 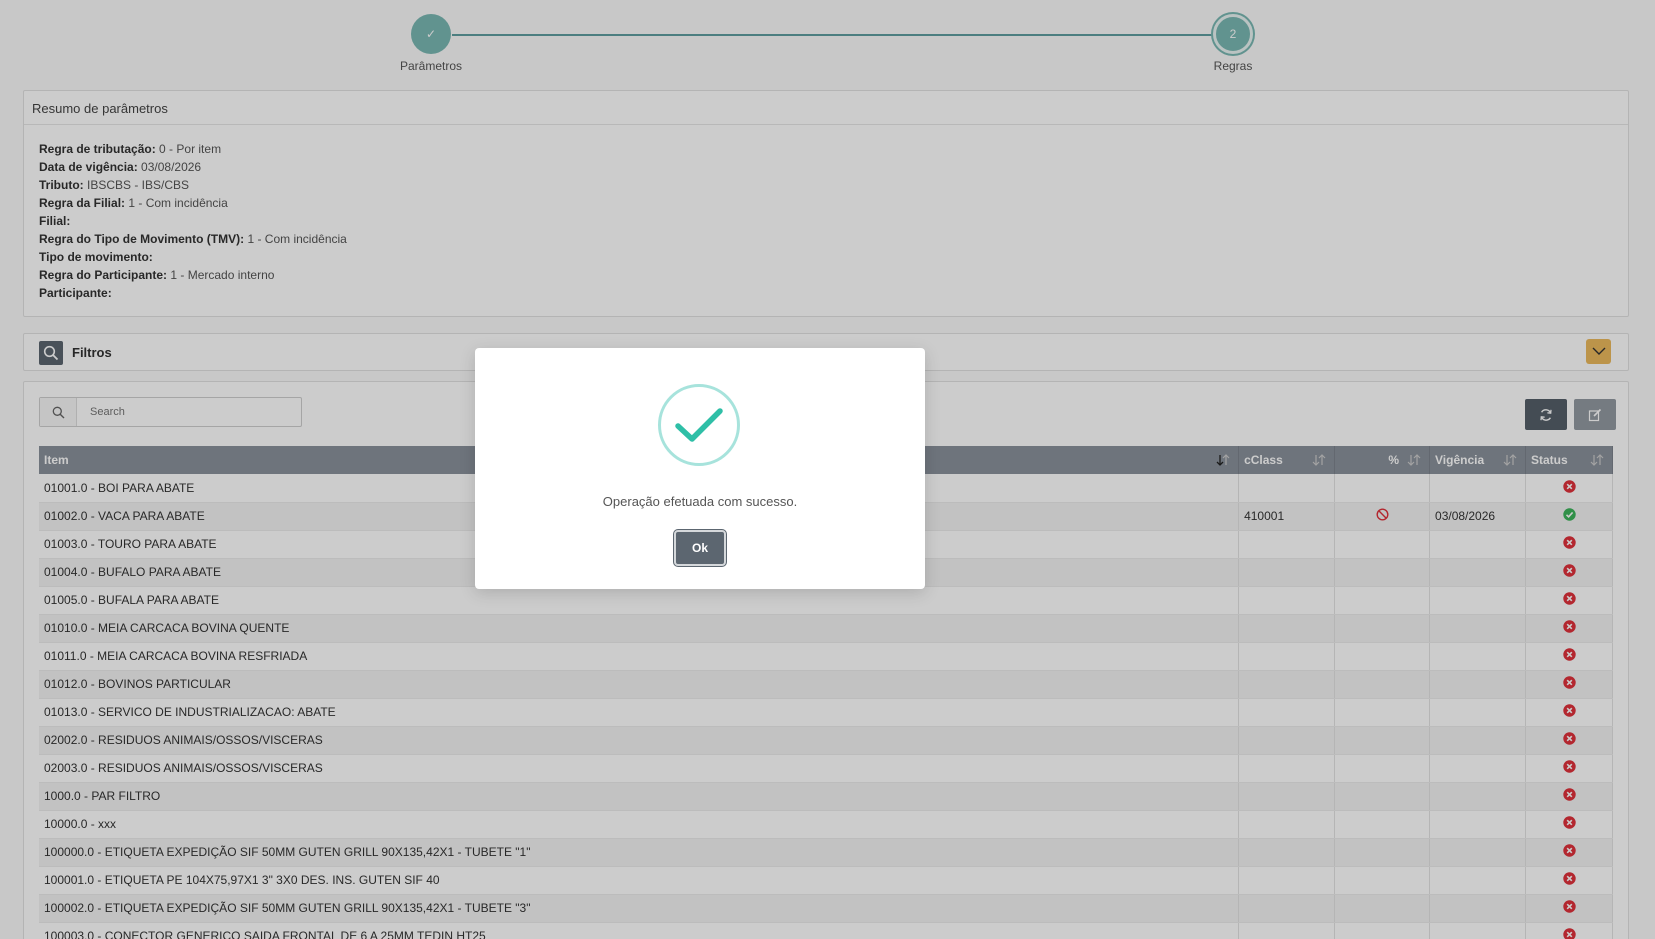 I want to click on success-message: Operação efetuada com sucesso., so click(x=700, y=501).